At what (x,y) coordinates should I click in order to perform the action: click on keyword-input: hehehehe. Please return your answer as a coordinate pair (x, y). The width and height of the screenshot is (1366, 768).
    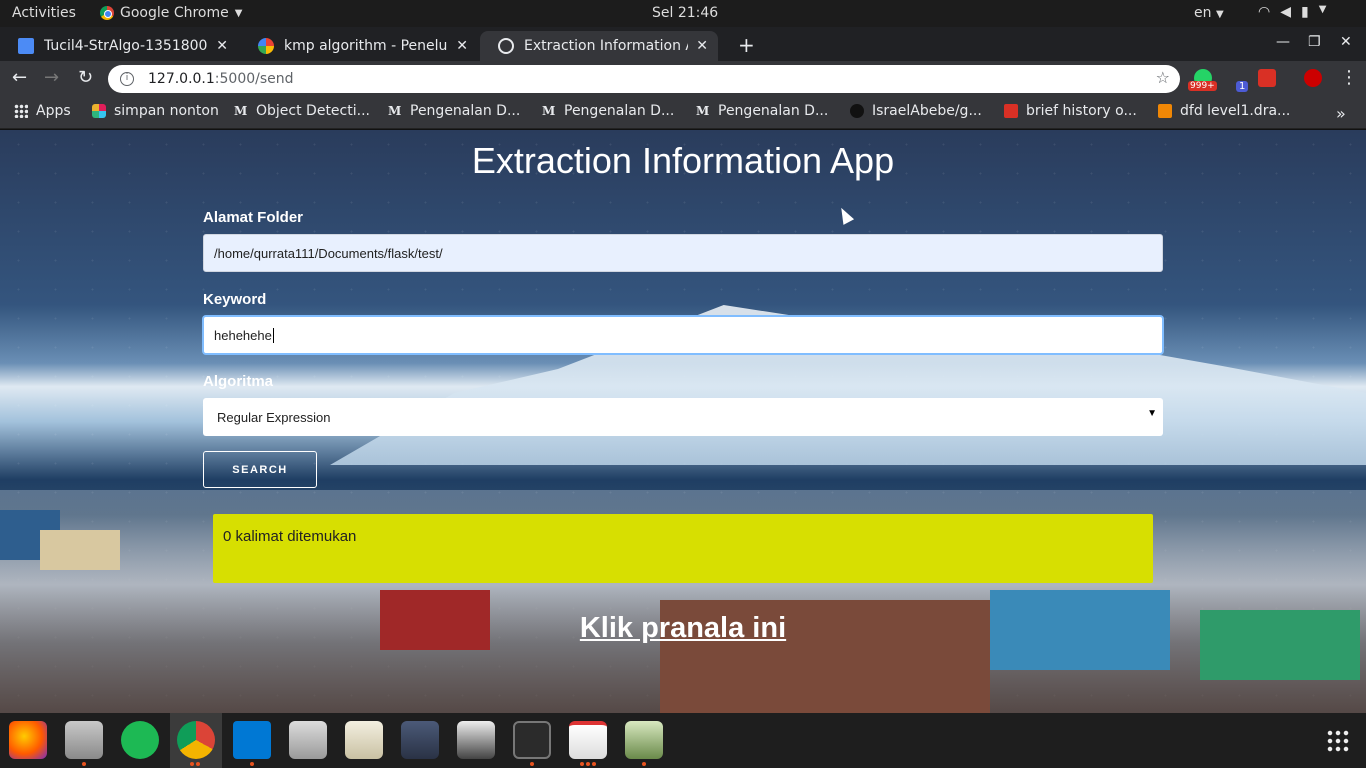
    Looking at the image, I should click on (683, 335).